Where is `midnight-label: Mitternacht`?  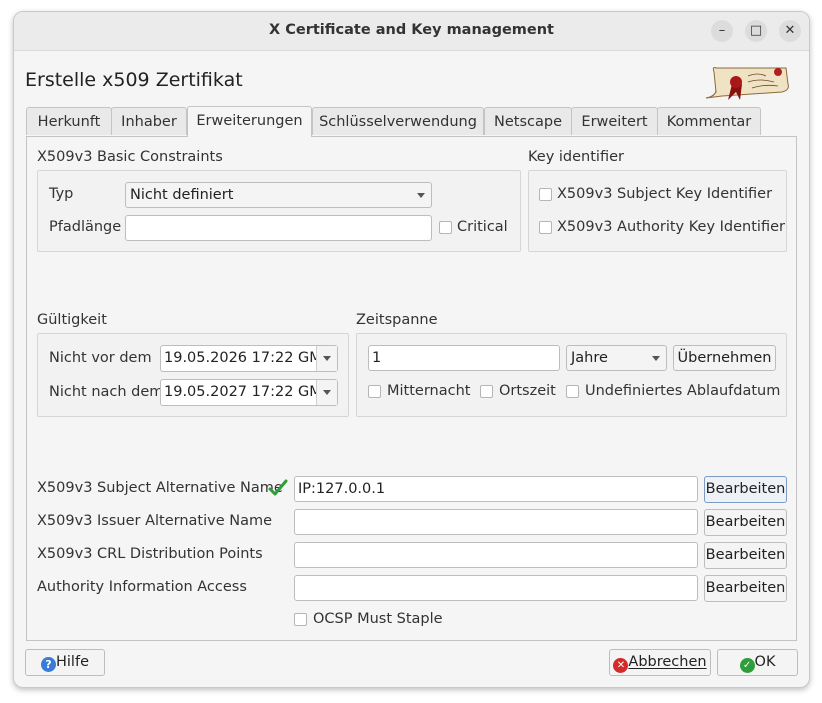 midnight-label: Mitternacht is located at coordinates (429, 391).